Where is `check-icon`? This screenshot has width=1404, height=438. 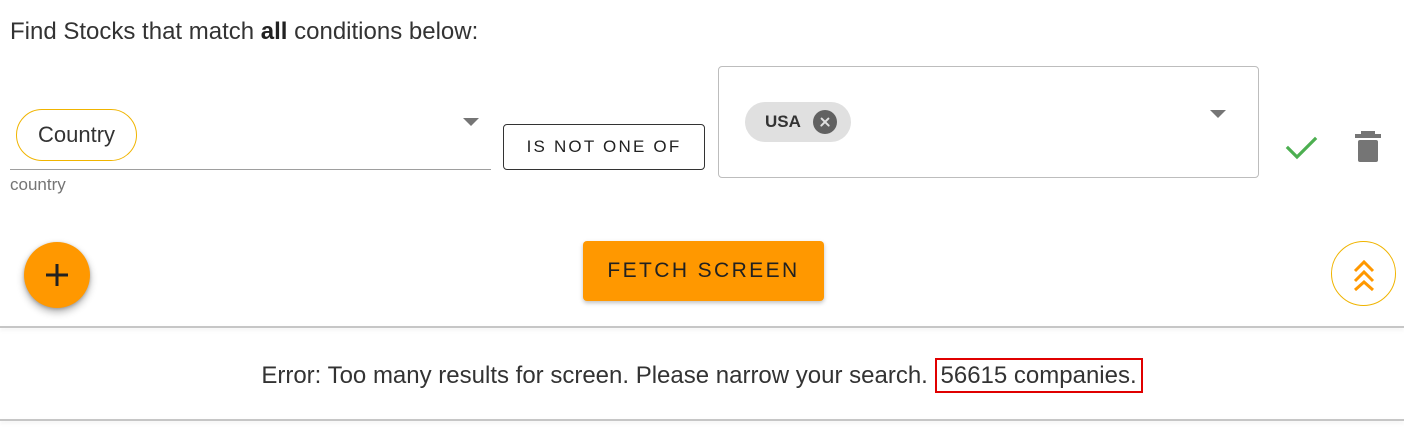
check-icon is located at coordinates (1301, 148).